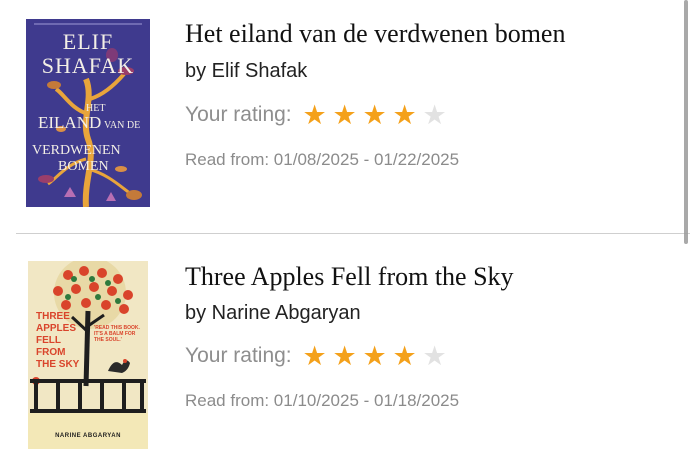  What do you see at coordinates (375, 34) in the screenshot?
I see `book-title: Het eiland van de verdwenen bomen` at bounding box center [375, 34].